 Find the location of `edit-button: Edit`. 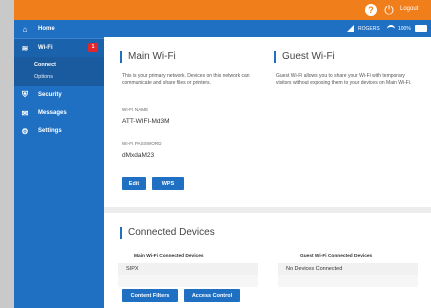

edit-button: Edit is located at coordinates (134, 183).